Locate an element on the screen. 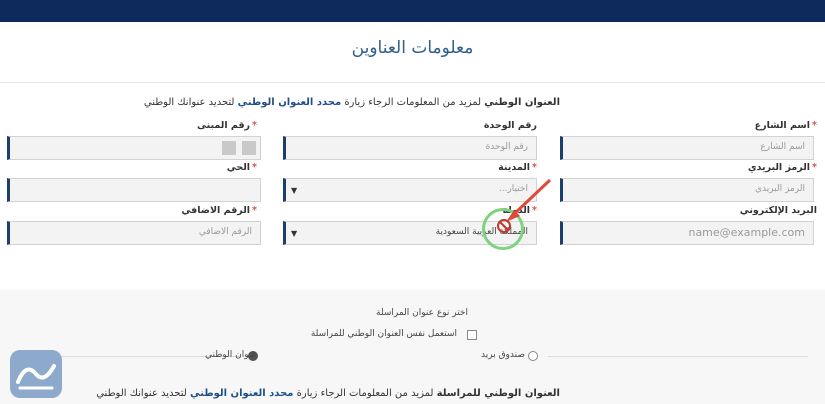  use-national-address-label: استعمل نفس العنوان الوطني للمراسلة is located at coordinates (383, 334).